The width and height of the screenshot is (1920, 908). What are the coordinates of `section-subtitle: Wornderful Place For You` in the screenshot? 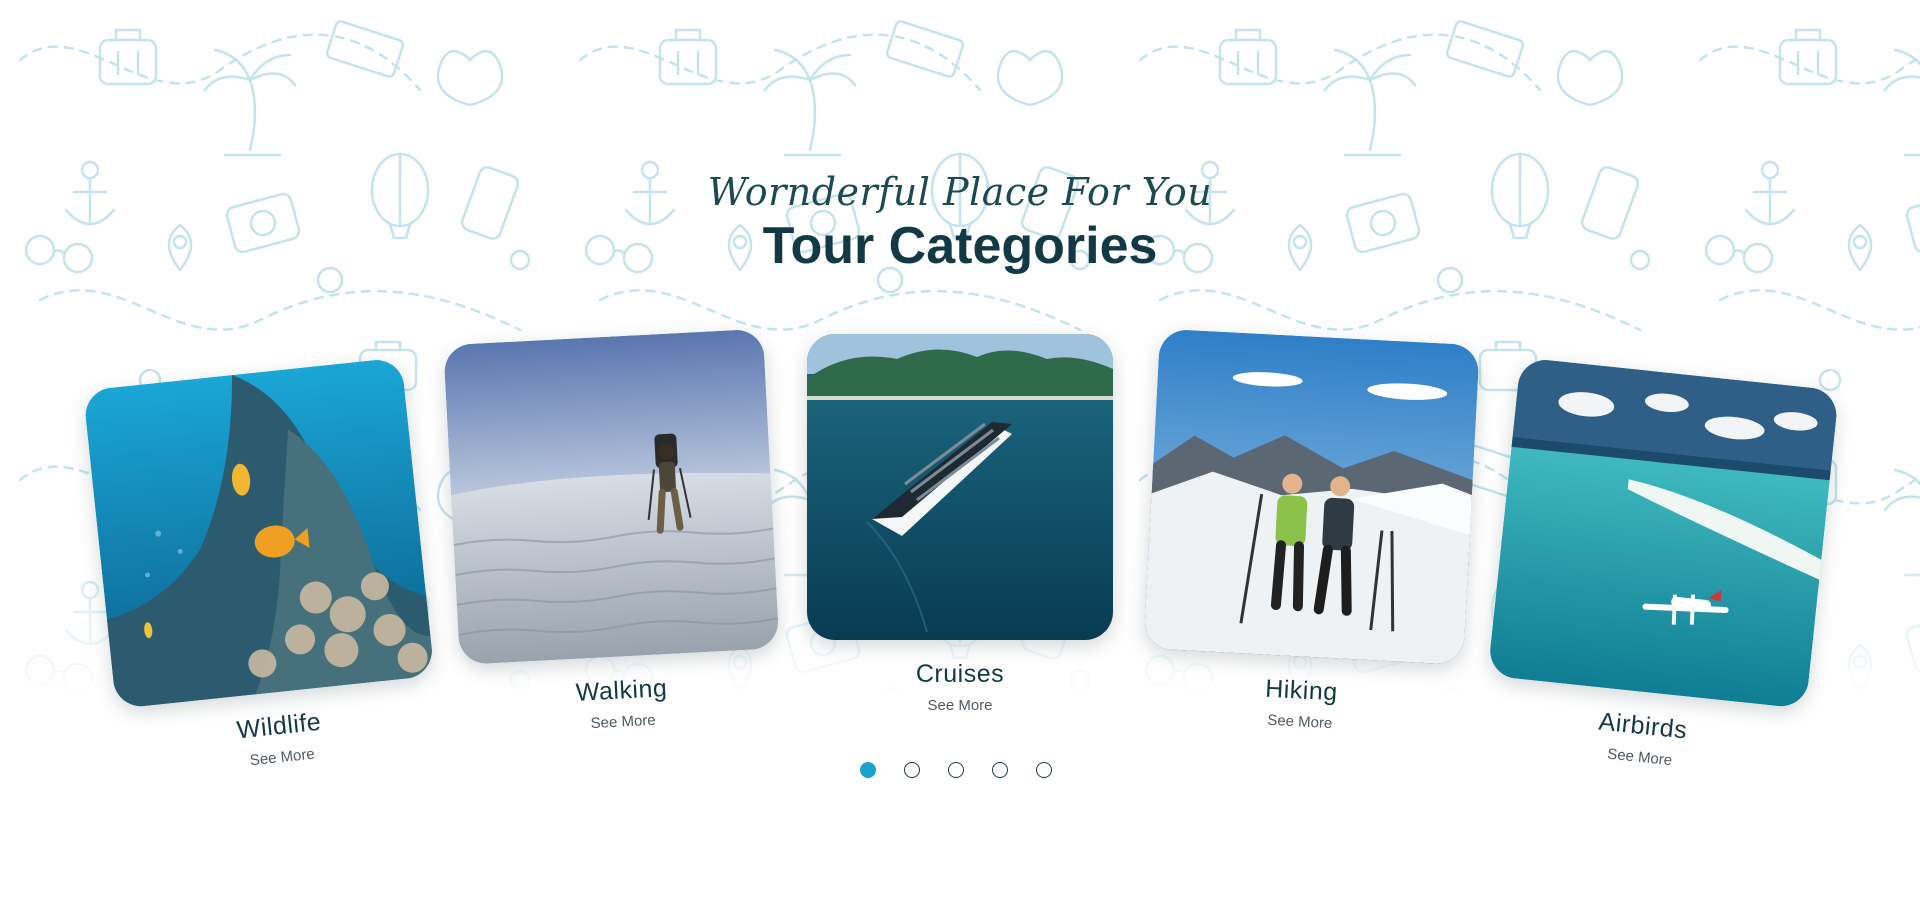 It's located at (960, 192).